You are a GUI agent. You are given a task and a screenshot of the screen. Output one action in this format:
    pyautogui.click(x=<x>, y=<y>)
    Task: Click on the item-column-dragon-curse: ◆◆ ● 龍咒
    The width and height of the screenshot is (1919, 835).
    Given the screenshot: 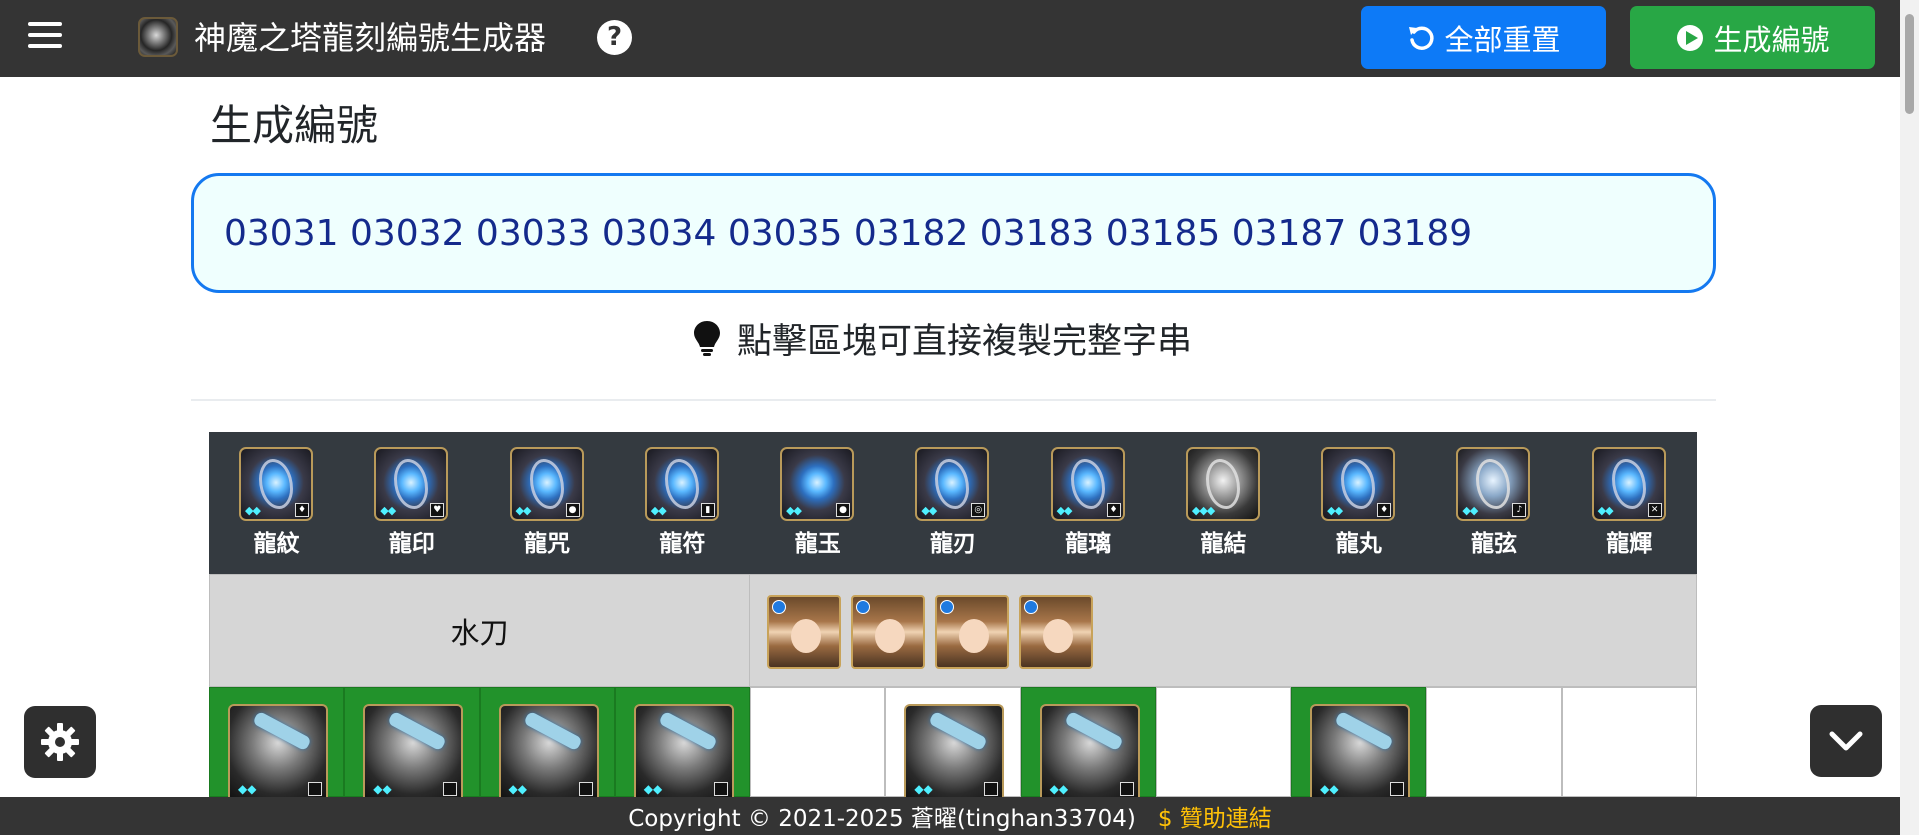 What is the action you would take?
    pyautogui.click(x=547, y=503)
    